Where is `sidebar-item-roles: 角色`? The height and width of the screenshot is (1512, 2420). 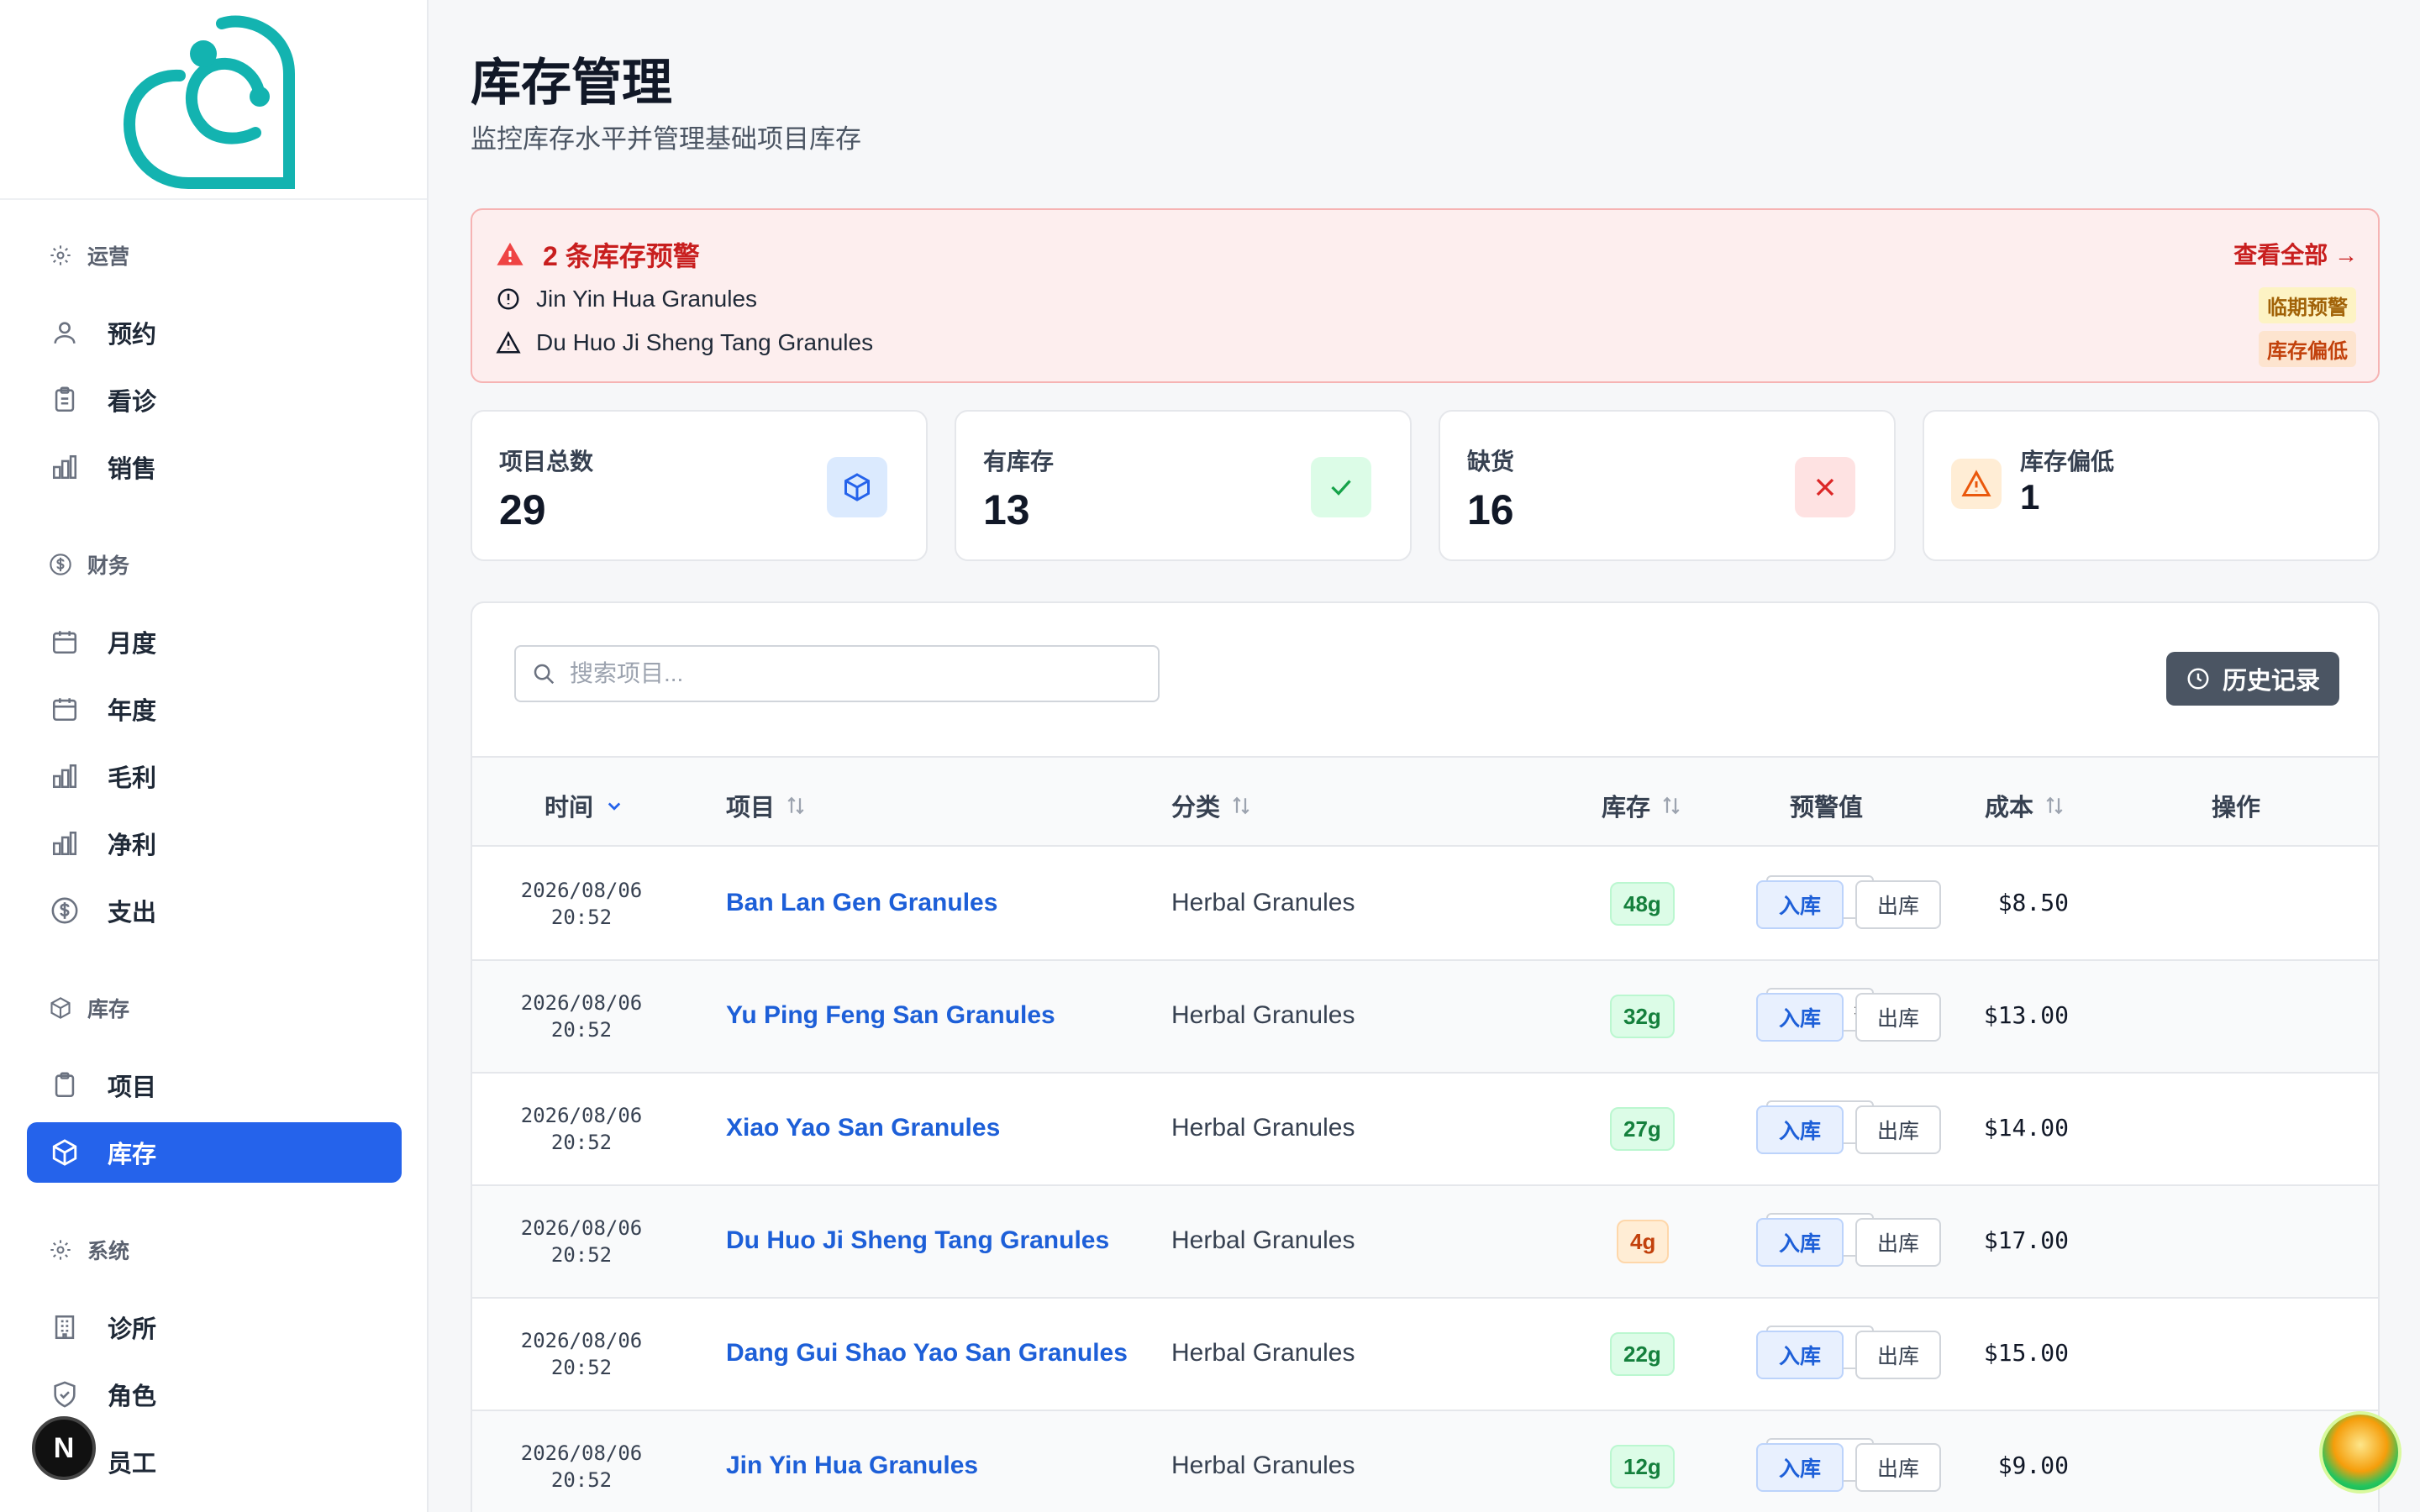 sidebar-item-roles: 角色 is located at coordinates (214, 1394).